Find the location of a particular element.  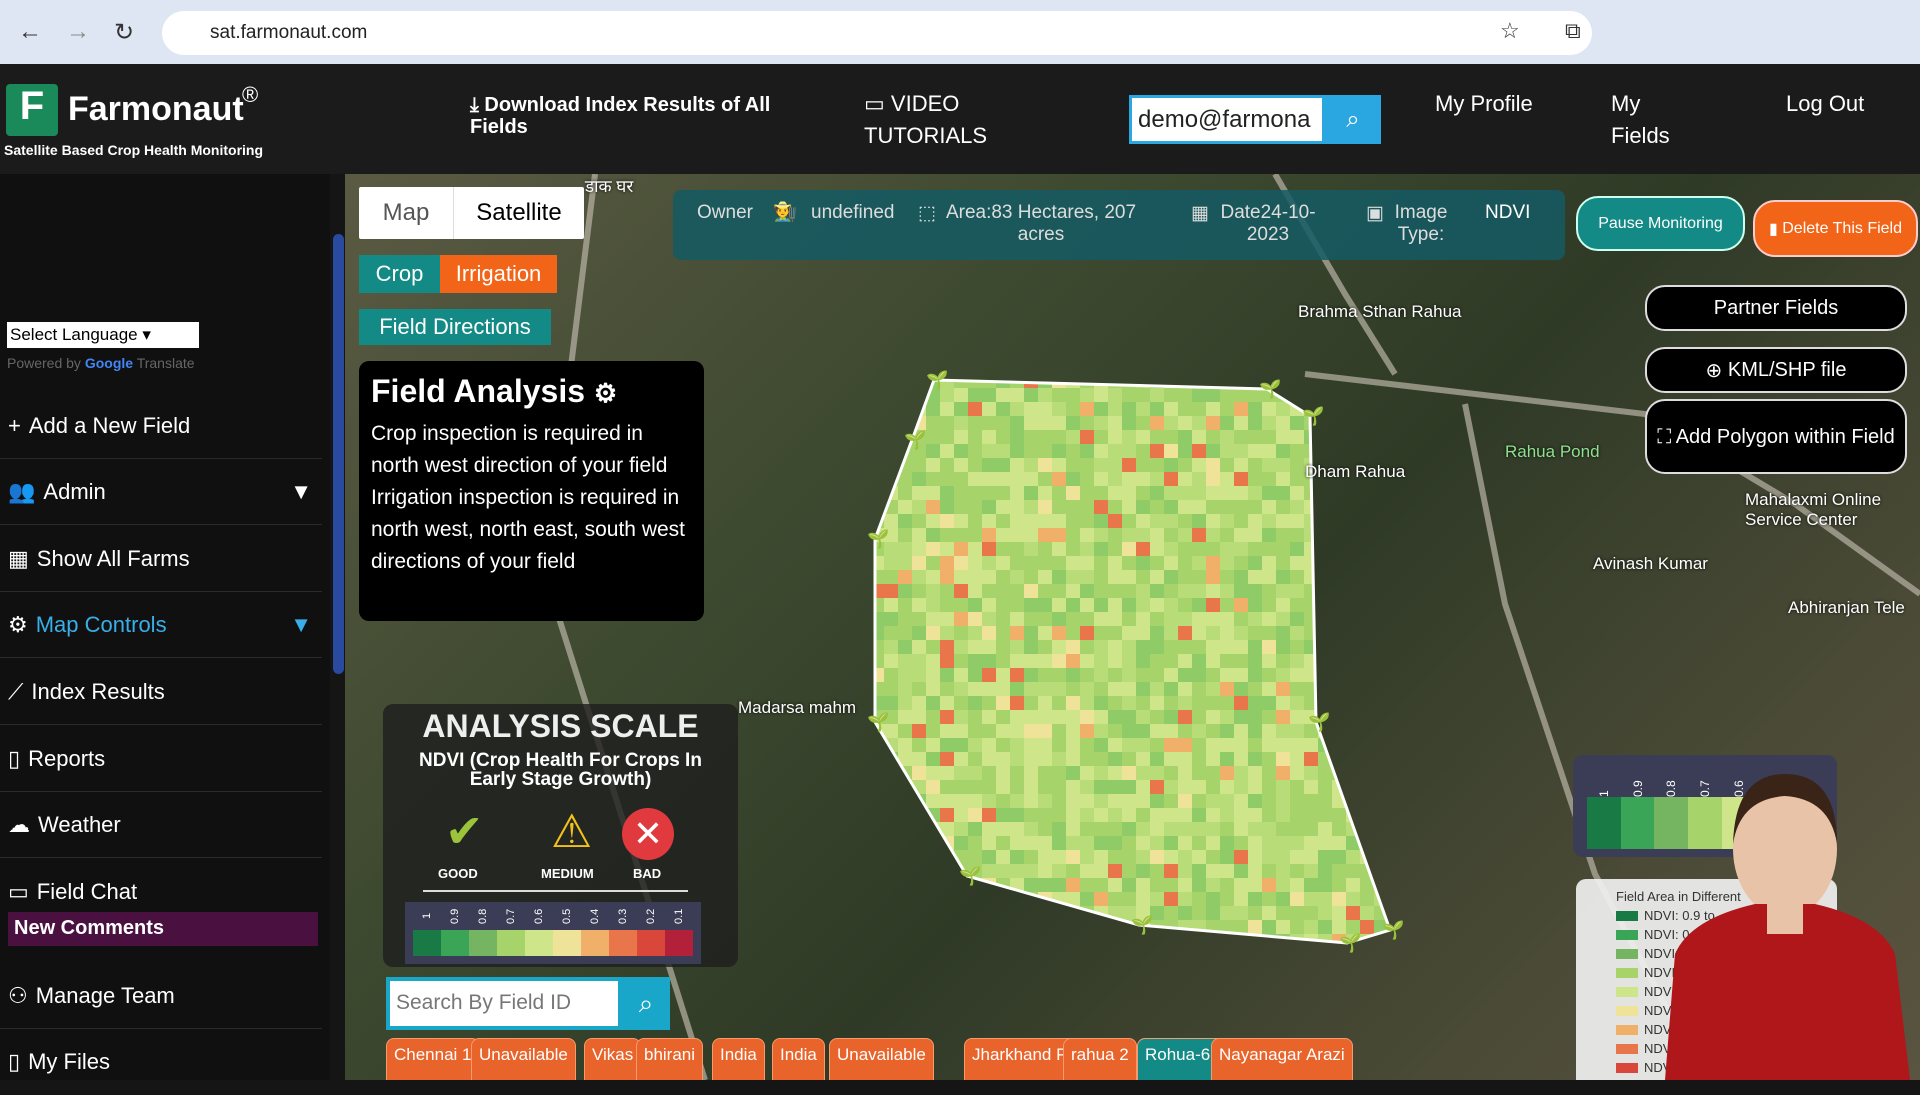

extensions-icon: ⧉ is located at coordinates (1573, 31).